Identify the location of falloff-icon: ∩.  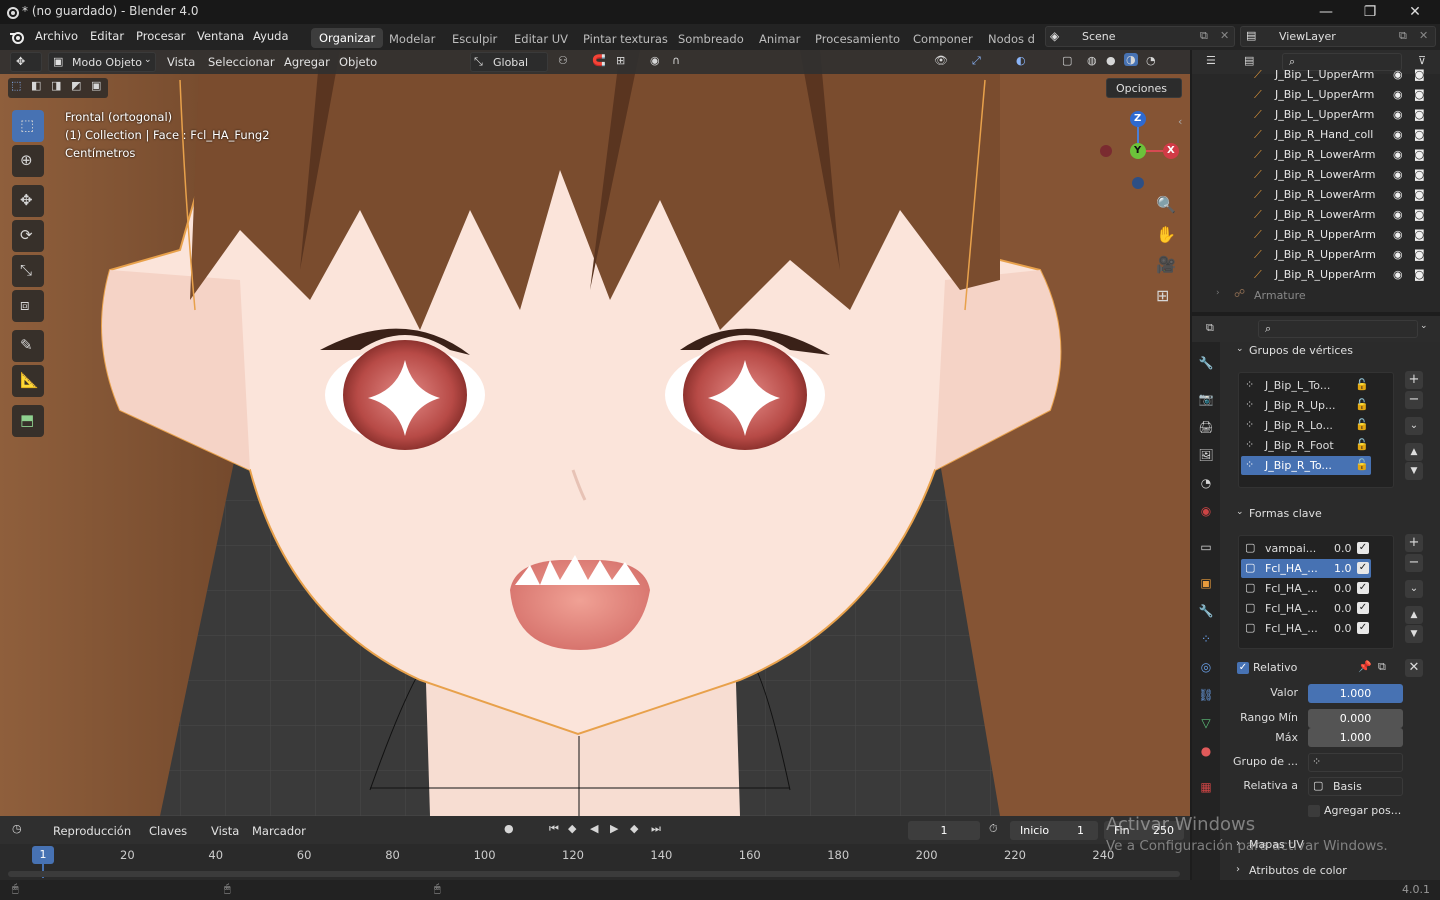
(676, 60).